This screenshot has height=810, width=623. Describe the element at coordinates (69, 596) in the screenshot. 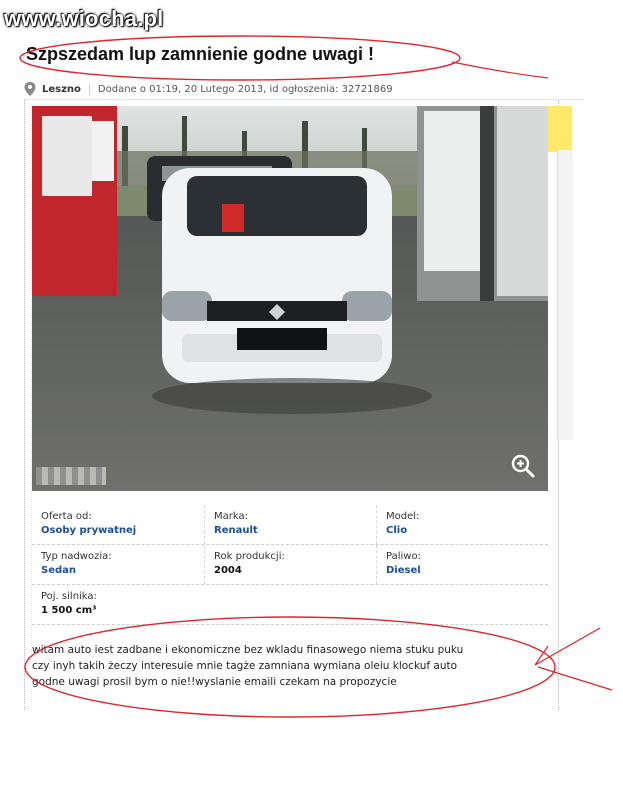

I see `detail-label: Poj. silnika:` at that location.